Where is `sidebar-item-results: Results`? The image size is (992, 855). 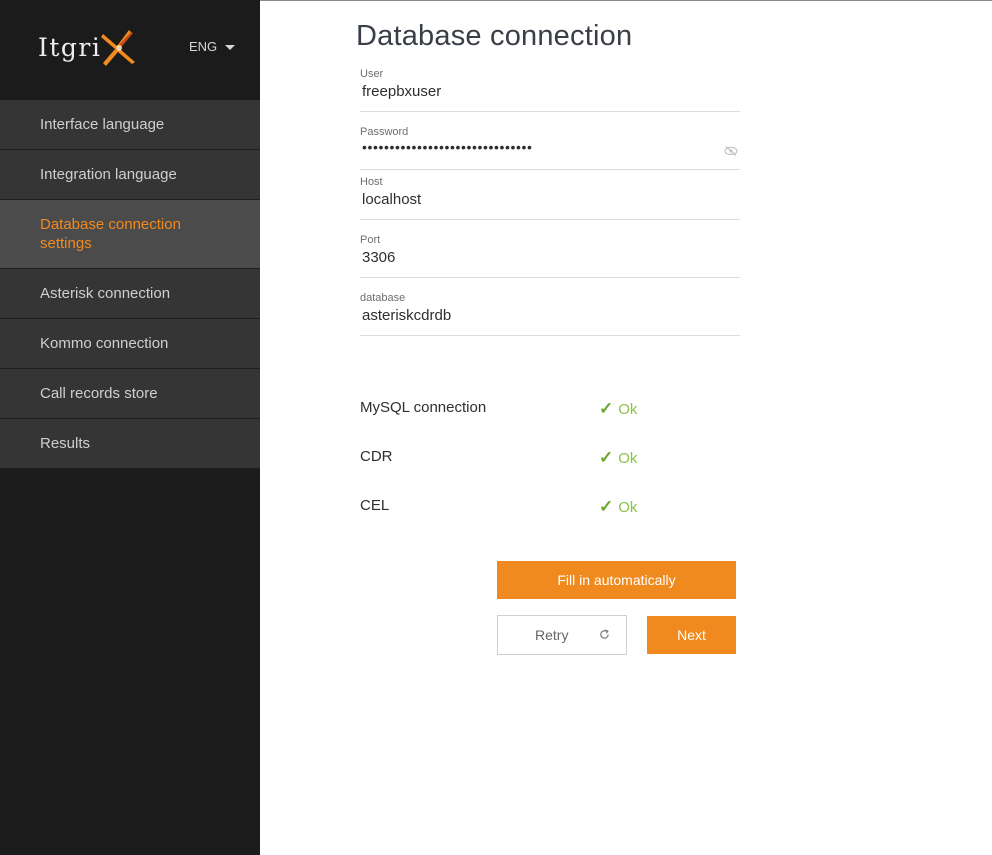 sidebar-item-results: Results is located at coordinates (130, 444).